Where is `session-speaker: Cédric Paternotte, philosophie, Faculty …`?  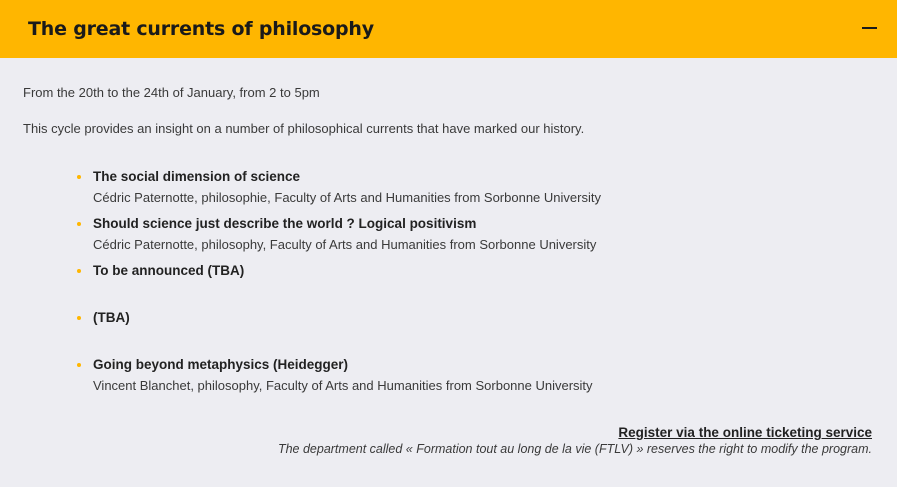 session-speaker: Cédric Paternotte, philosophie, Faculty … is located at coordinates (347, 197).